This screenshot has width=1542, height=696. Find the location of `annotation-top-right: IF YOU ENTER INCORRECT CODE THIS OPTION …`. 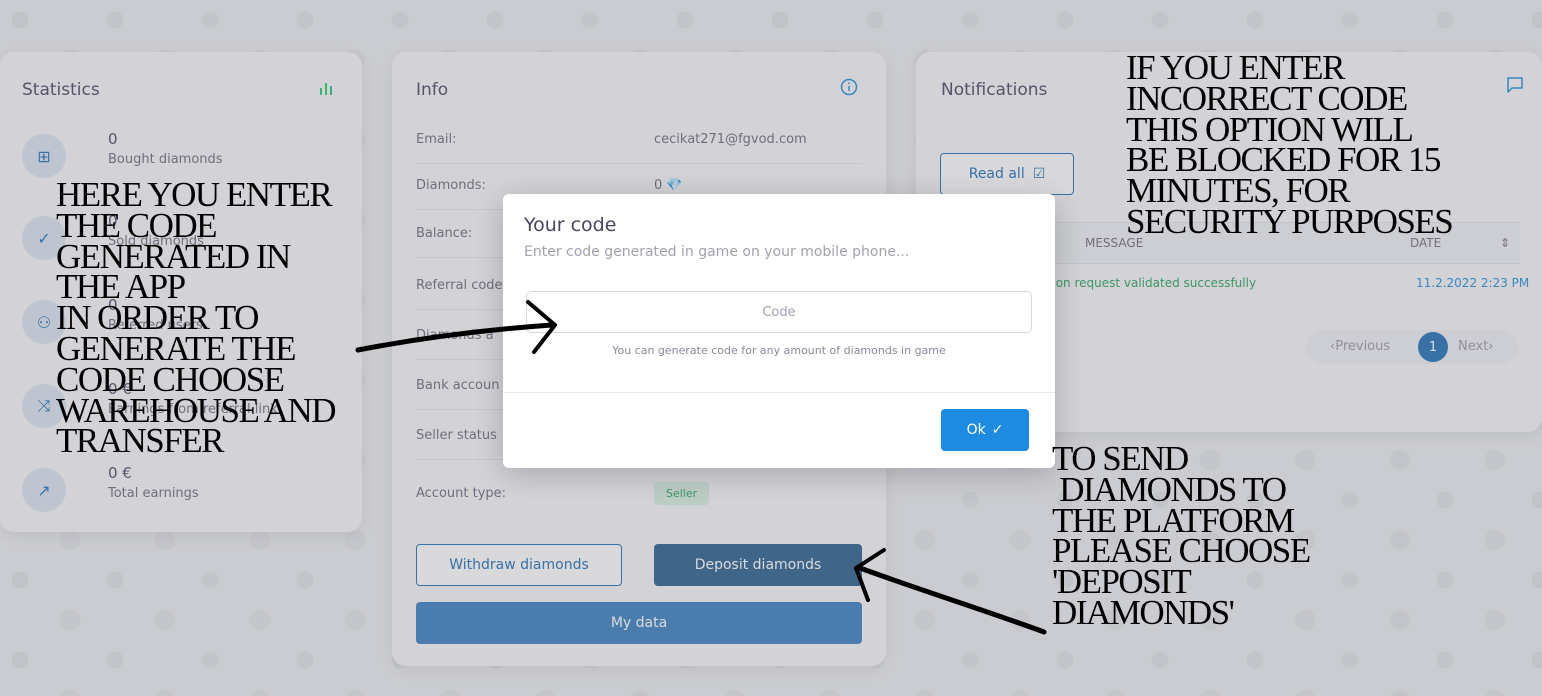

annotation-top-right: IF YOU ENTER INCORRECT CODE THIS OPTION … is located at coordinates (1290, 144).